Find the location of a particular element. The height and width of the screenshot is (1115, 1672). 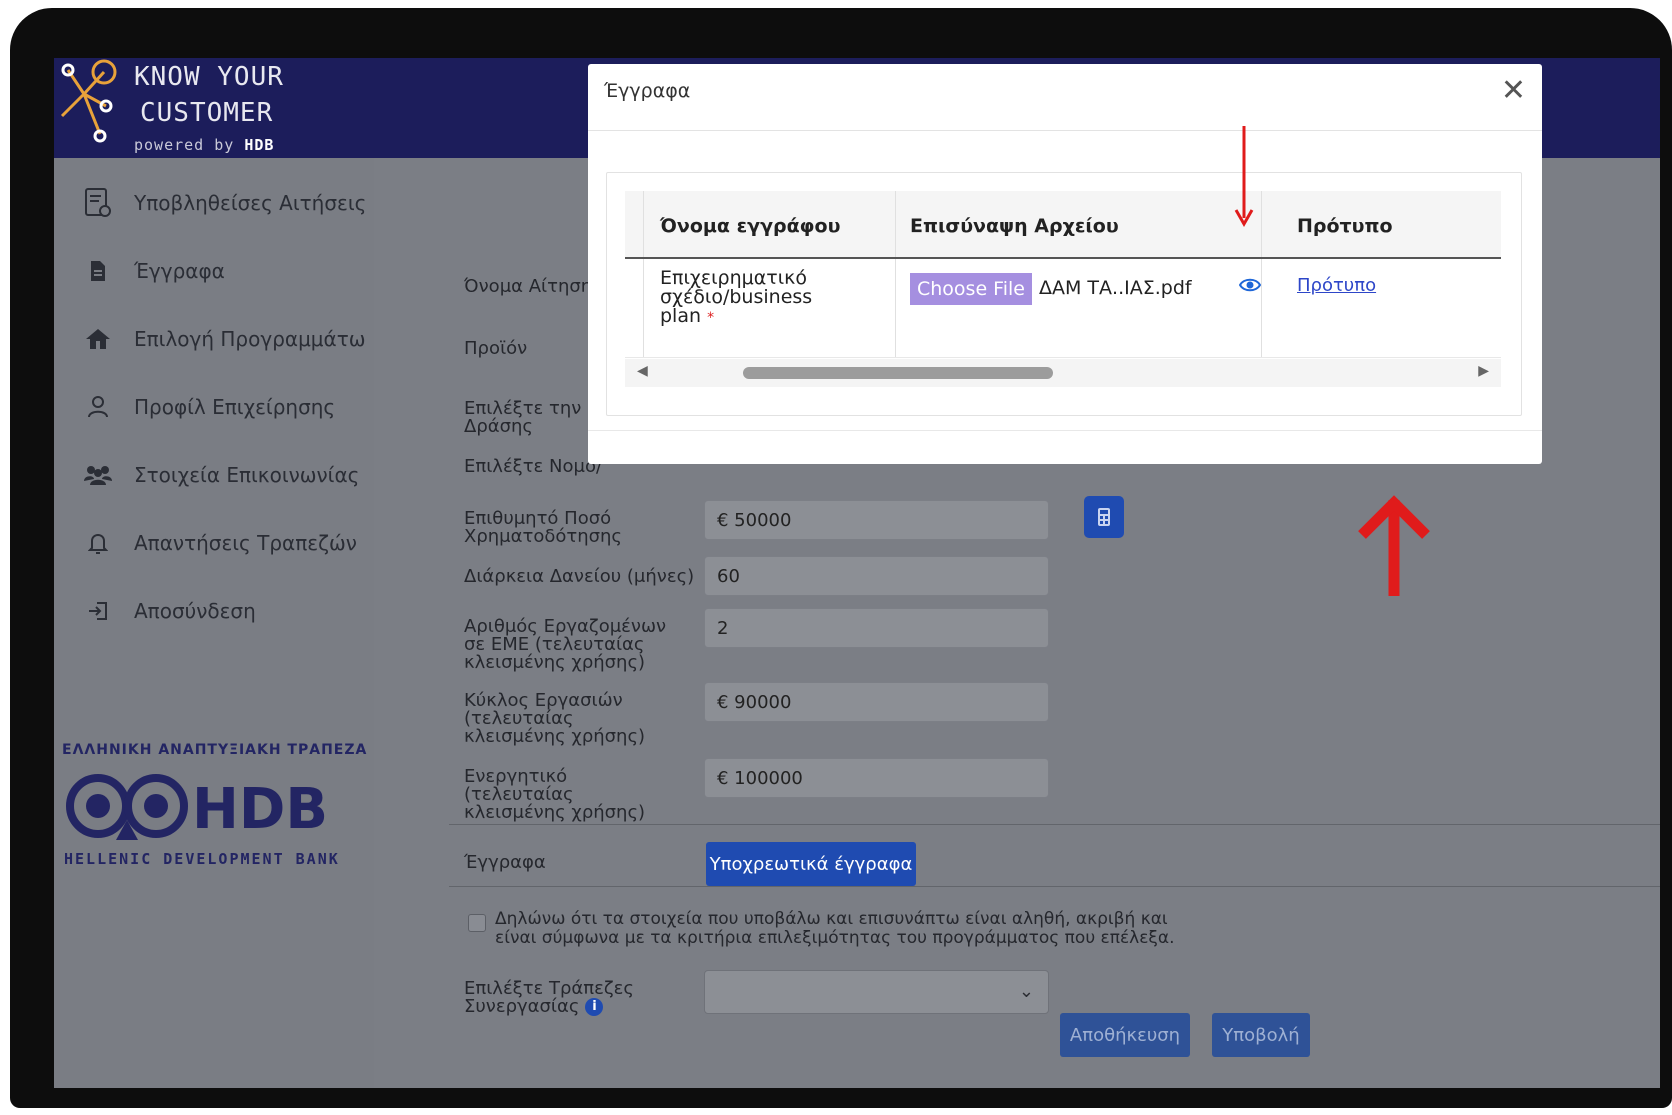

down-arrow-annotation is located at coordinates (1244, 177).